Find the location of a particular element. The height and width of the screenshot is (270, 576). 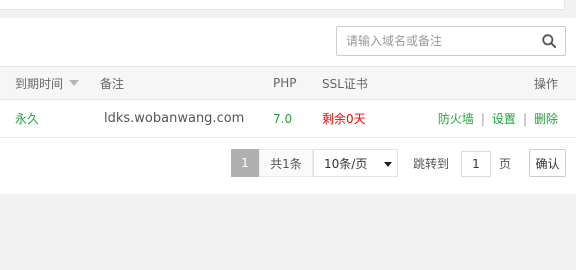

row-remark: ldks.wobanwang.com is located at coordinates (174, 118).